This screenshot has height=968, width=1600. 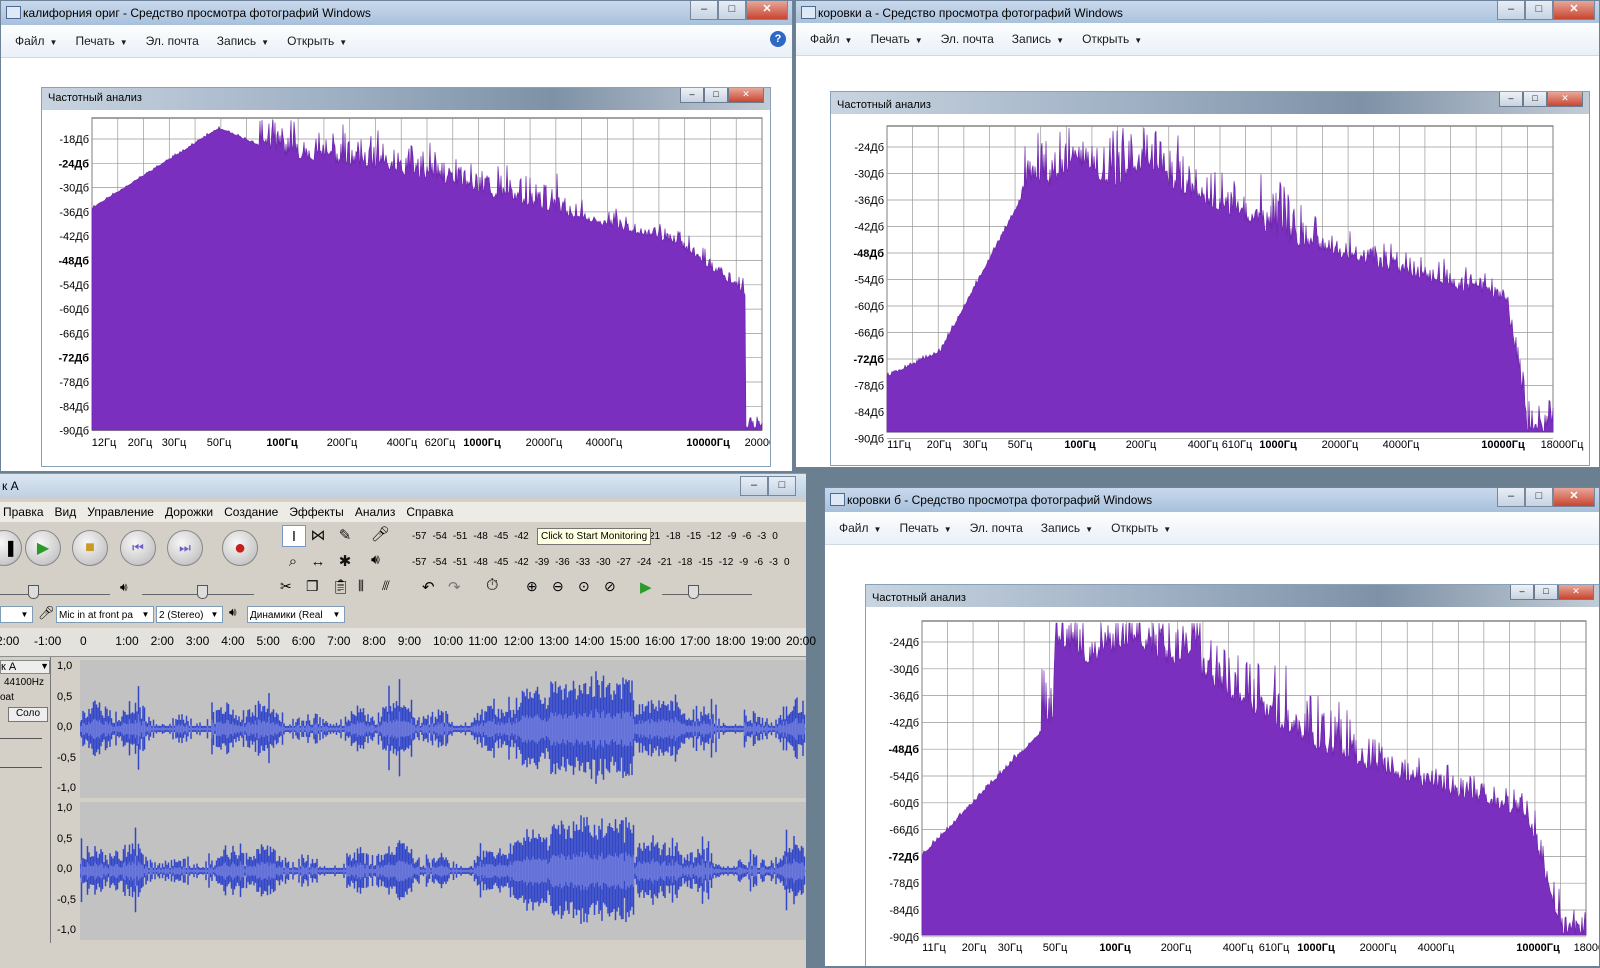 What do you see at coordinates (624, 641) in the screenshot?
I see `ruler-tick: 15:00` at bounding box center [624, 641].